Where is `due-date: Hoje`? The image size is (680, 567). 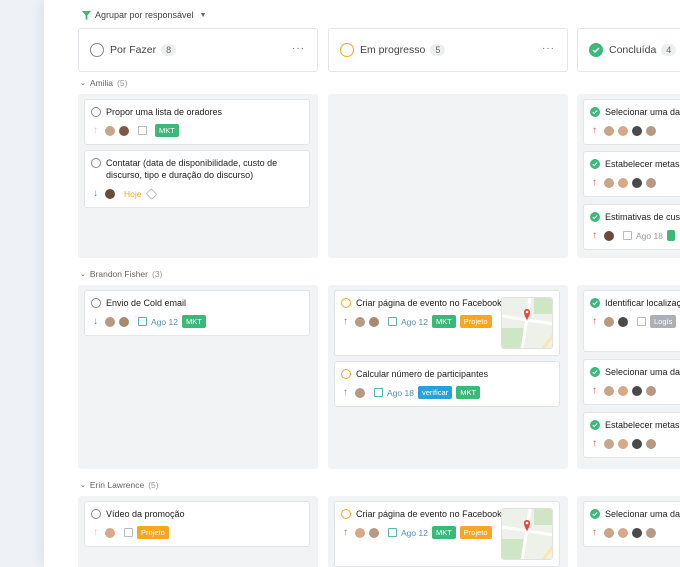 due-date: Hoje is located at coordinates (132, 194).